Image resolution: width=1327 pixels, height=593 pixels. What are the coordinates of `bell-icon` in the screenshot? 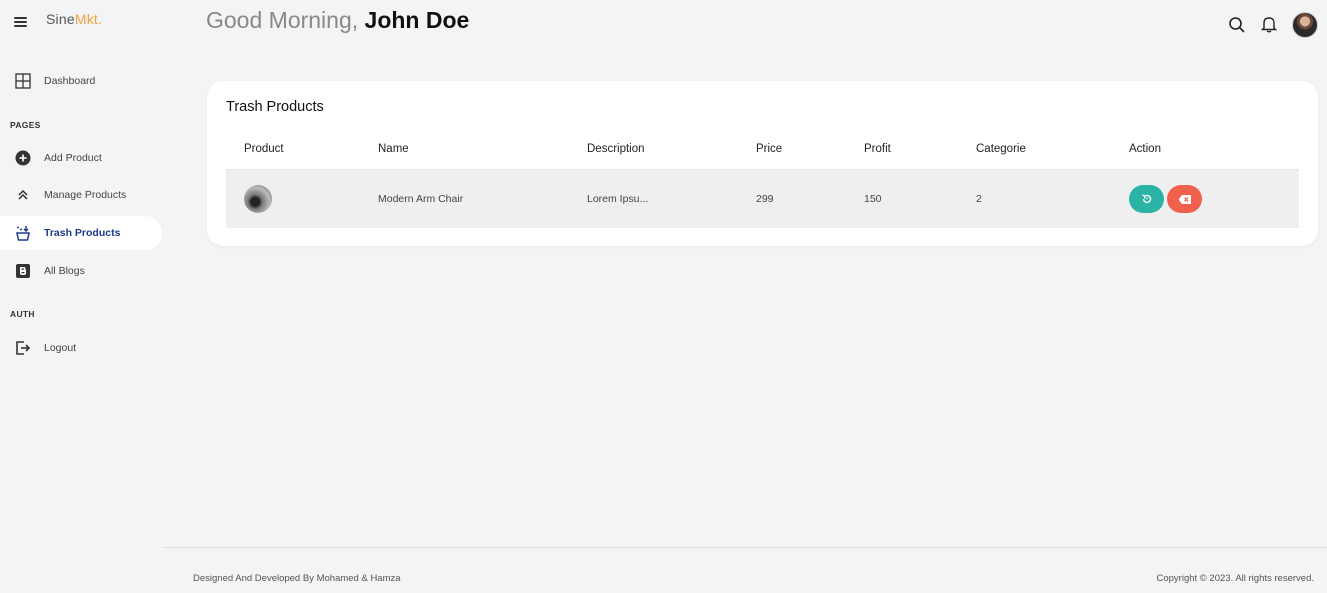 It's located at (1269, 24).